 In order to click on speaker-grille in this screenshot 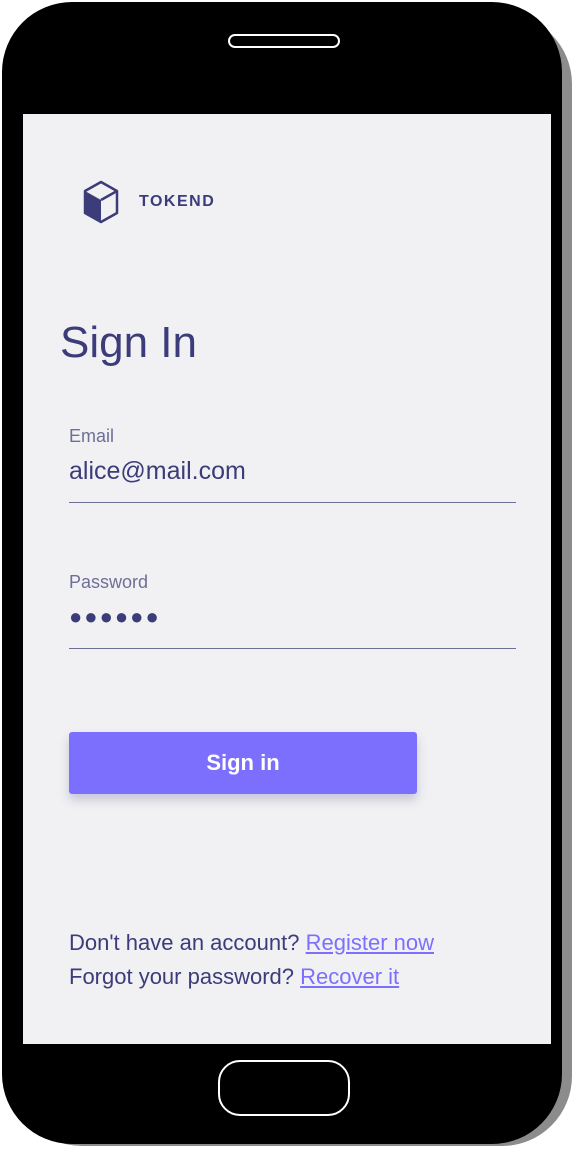, I will do `click(284, 41)`.